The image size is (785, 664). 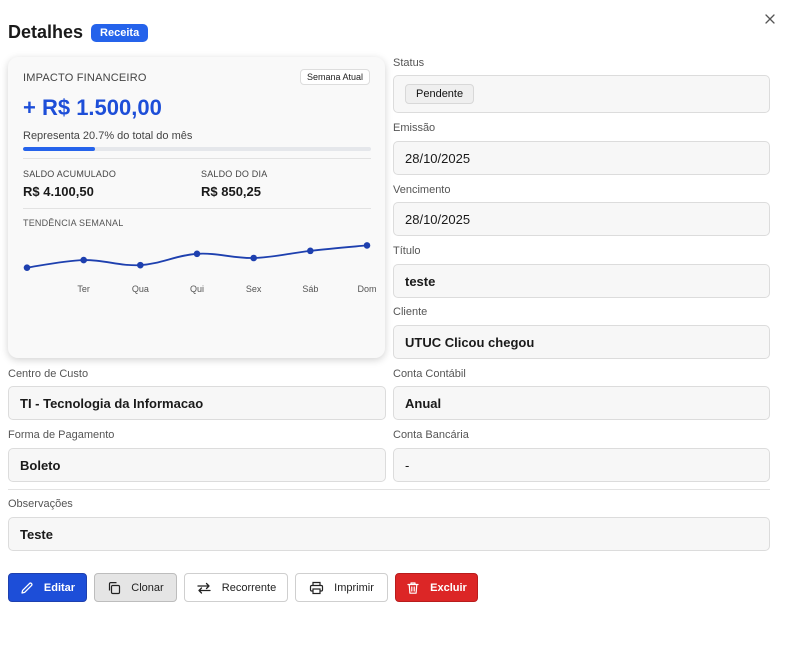 What do you see at coordinates (249, 587) in the screenshot?
I see `recurring-button-label: Recorrente` at bounding box center [249, 587].